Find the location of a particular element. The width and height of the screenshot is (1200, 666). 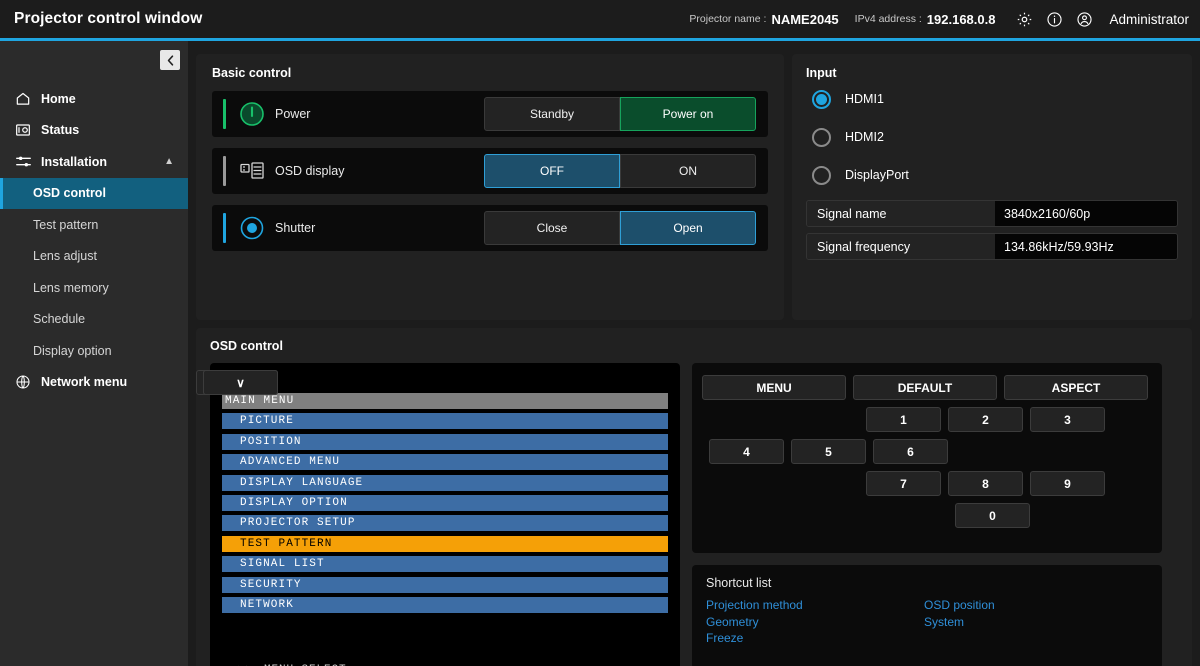

shortcut-link-system: System is located at coordinates (1033, 622).